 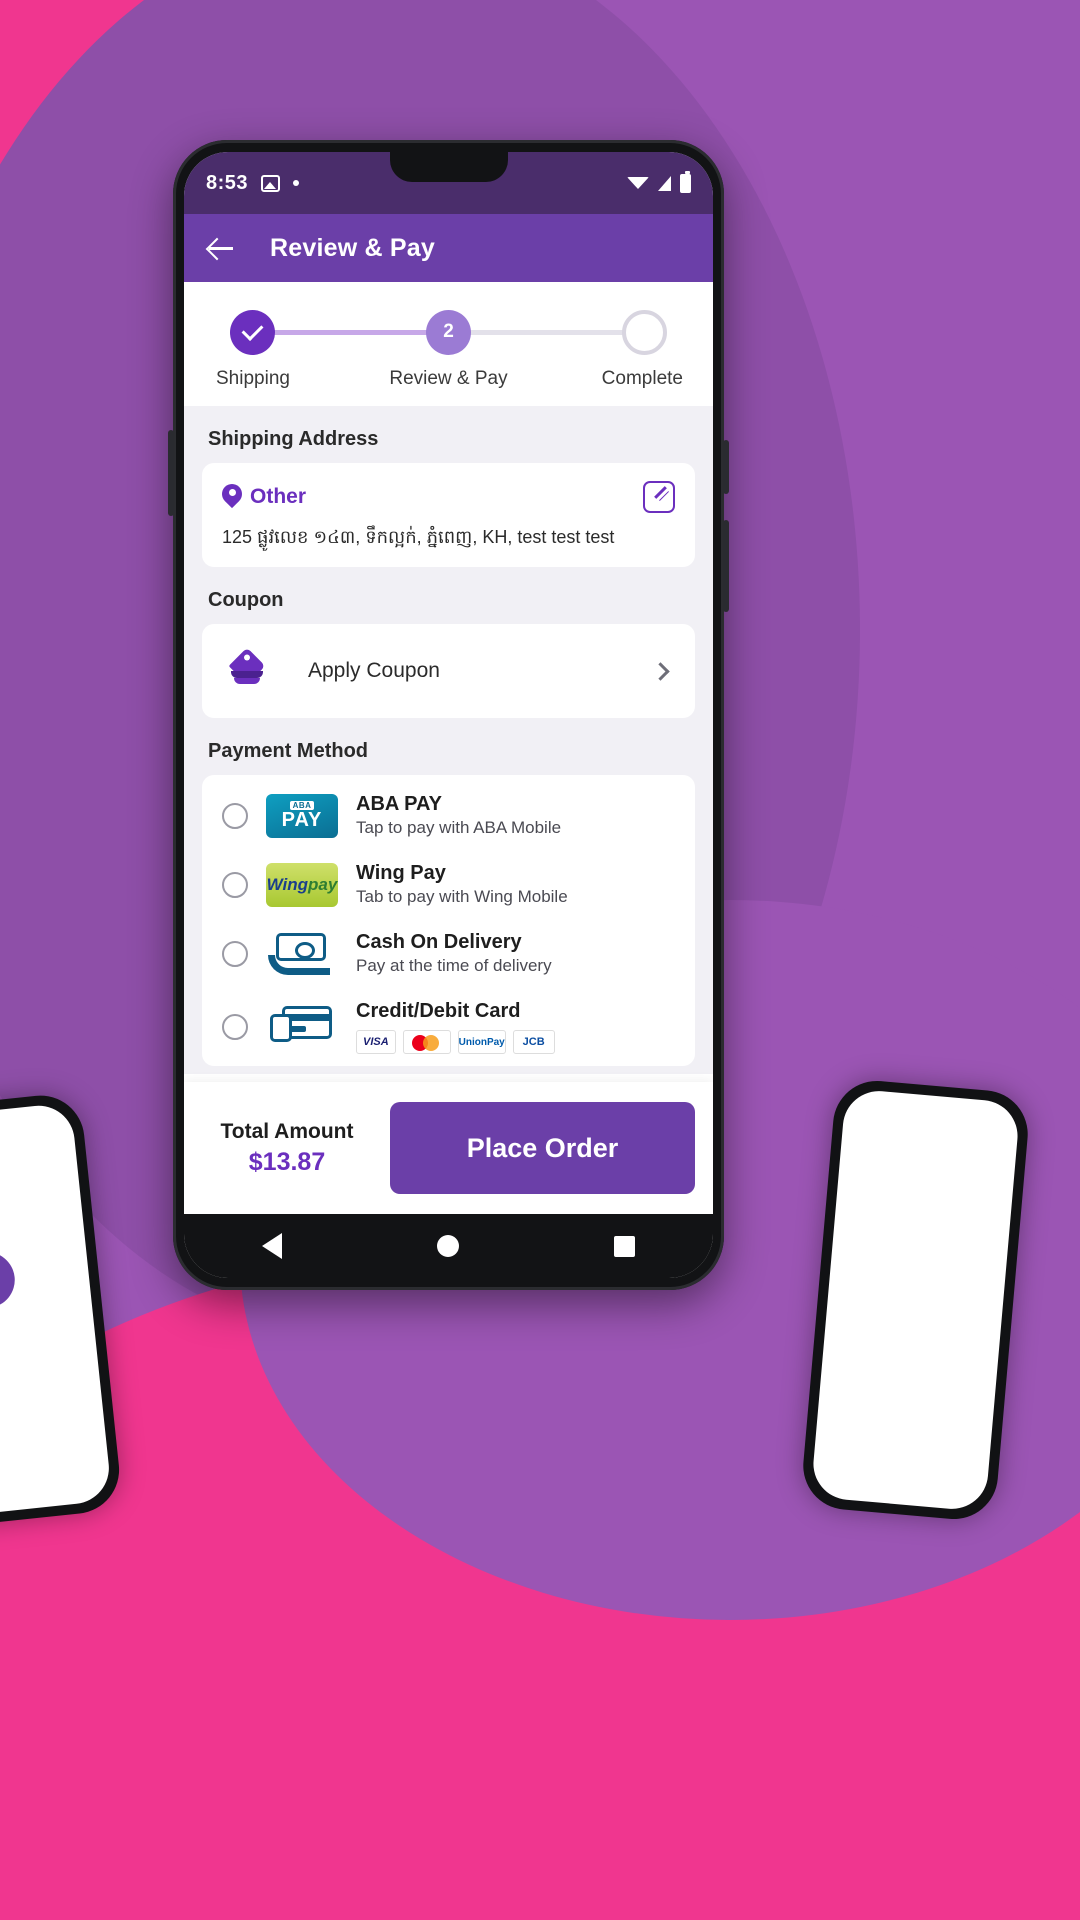 I want to click on payment-title-aba: ABA PAY, so click(x=399, y=804).